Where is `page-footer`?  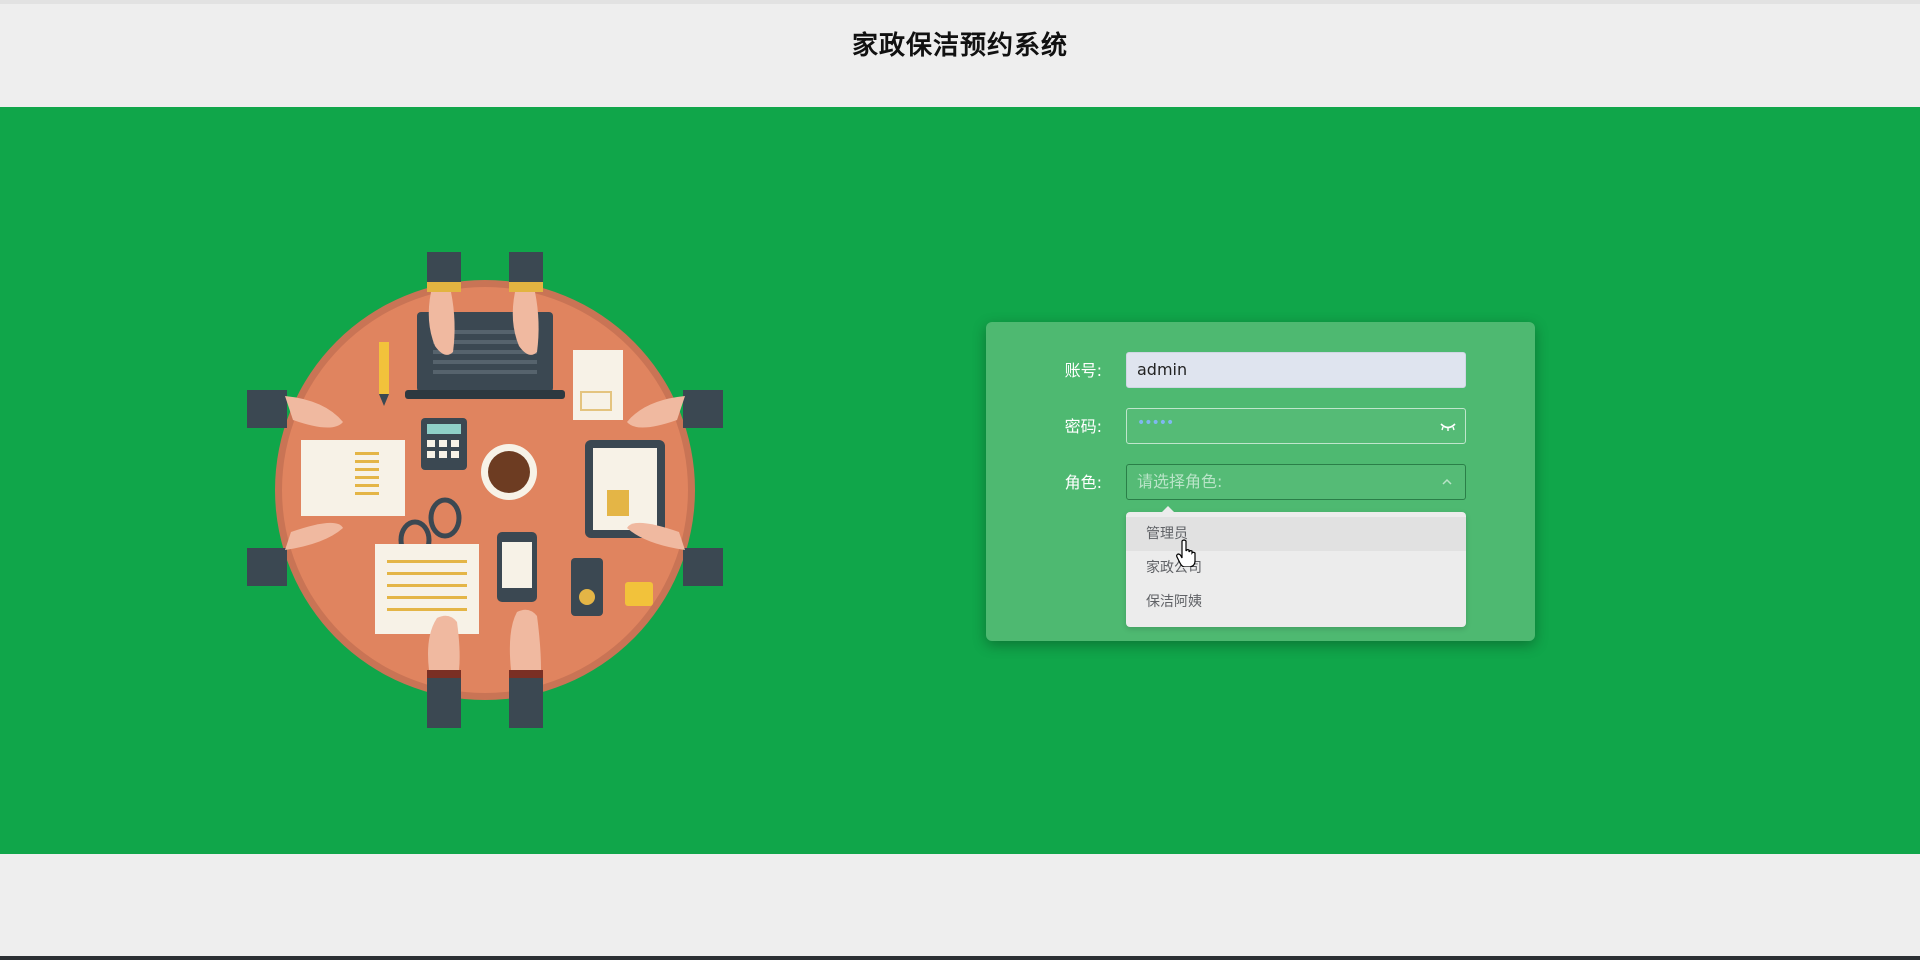
page-footer is located at coordinates (960, 905).